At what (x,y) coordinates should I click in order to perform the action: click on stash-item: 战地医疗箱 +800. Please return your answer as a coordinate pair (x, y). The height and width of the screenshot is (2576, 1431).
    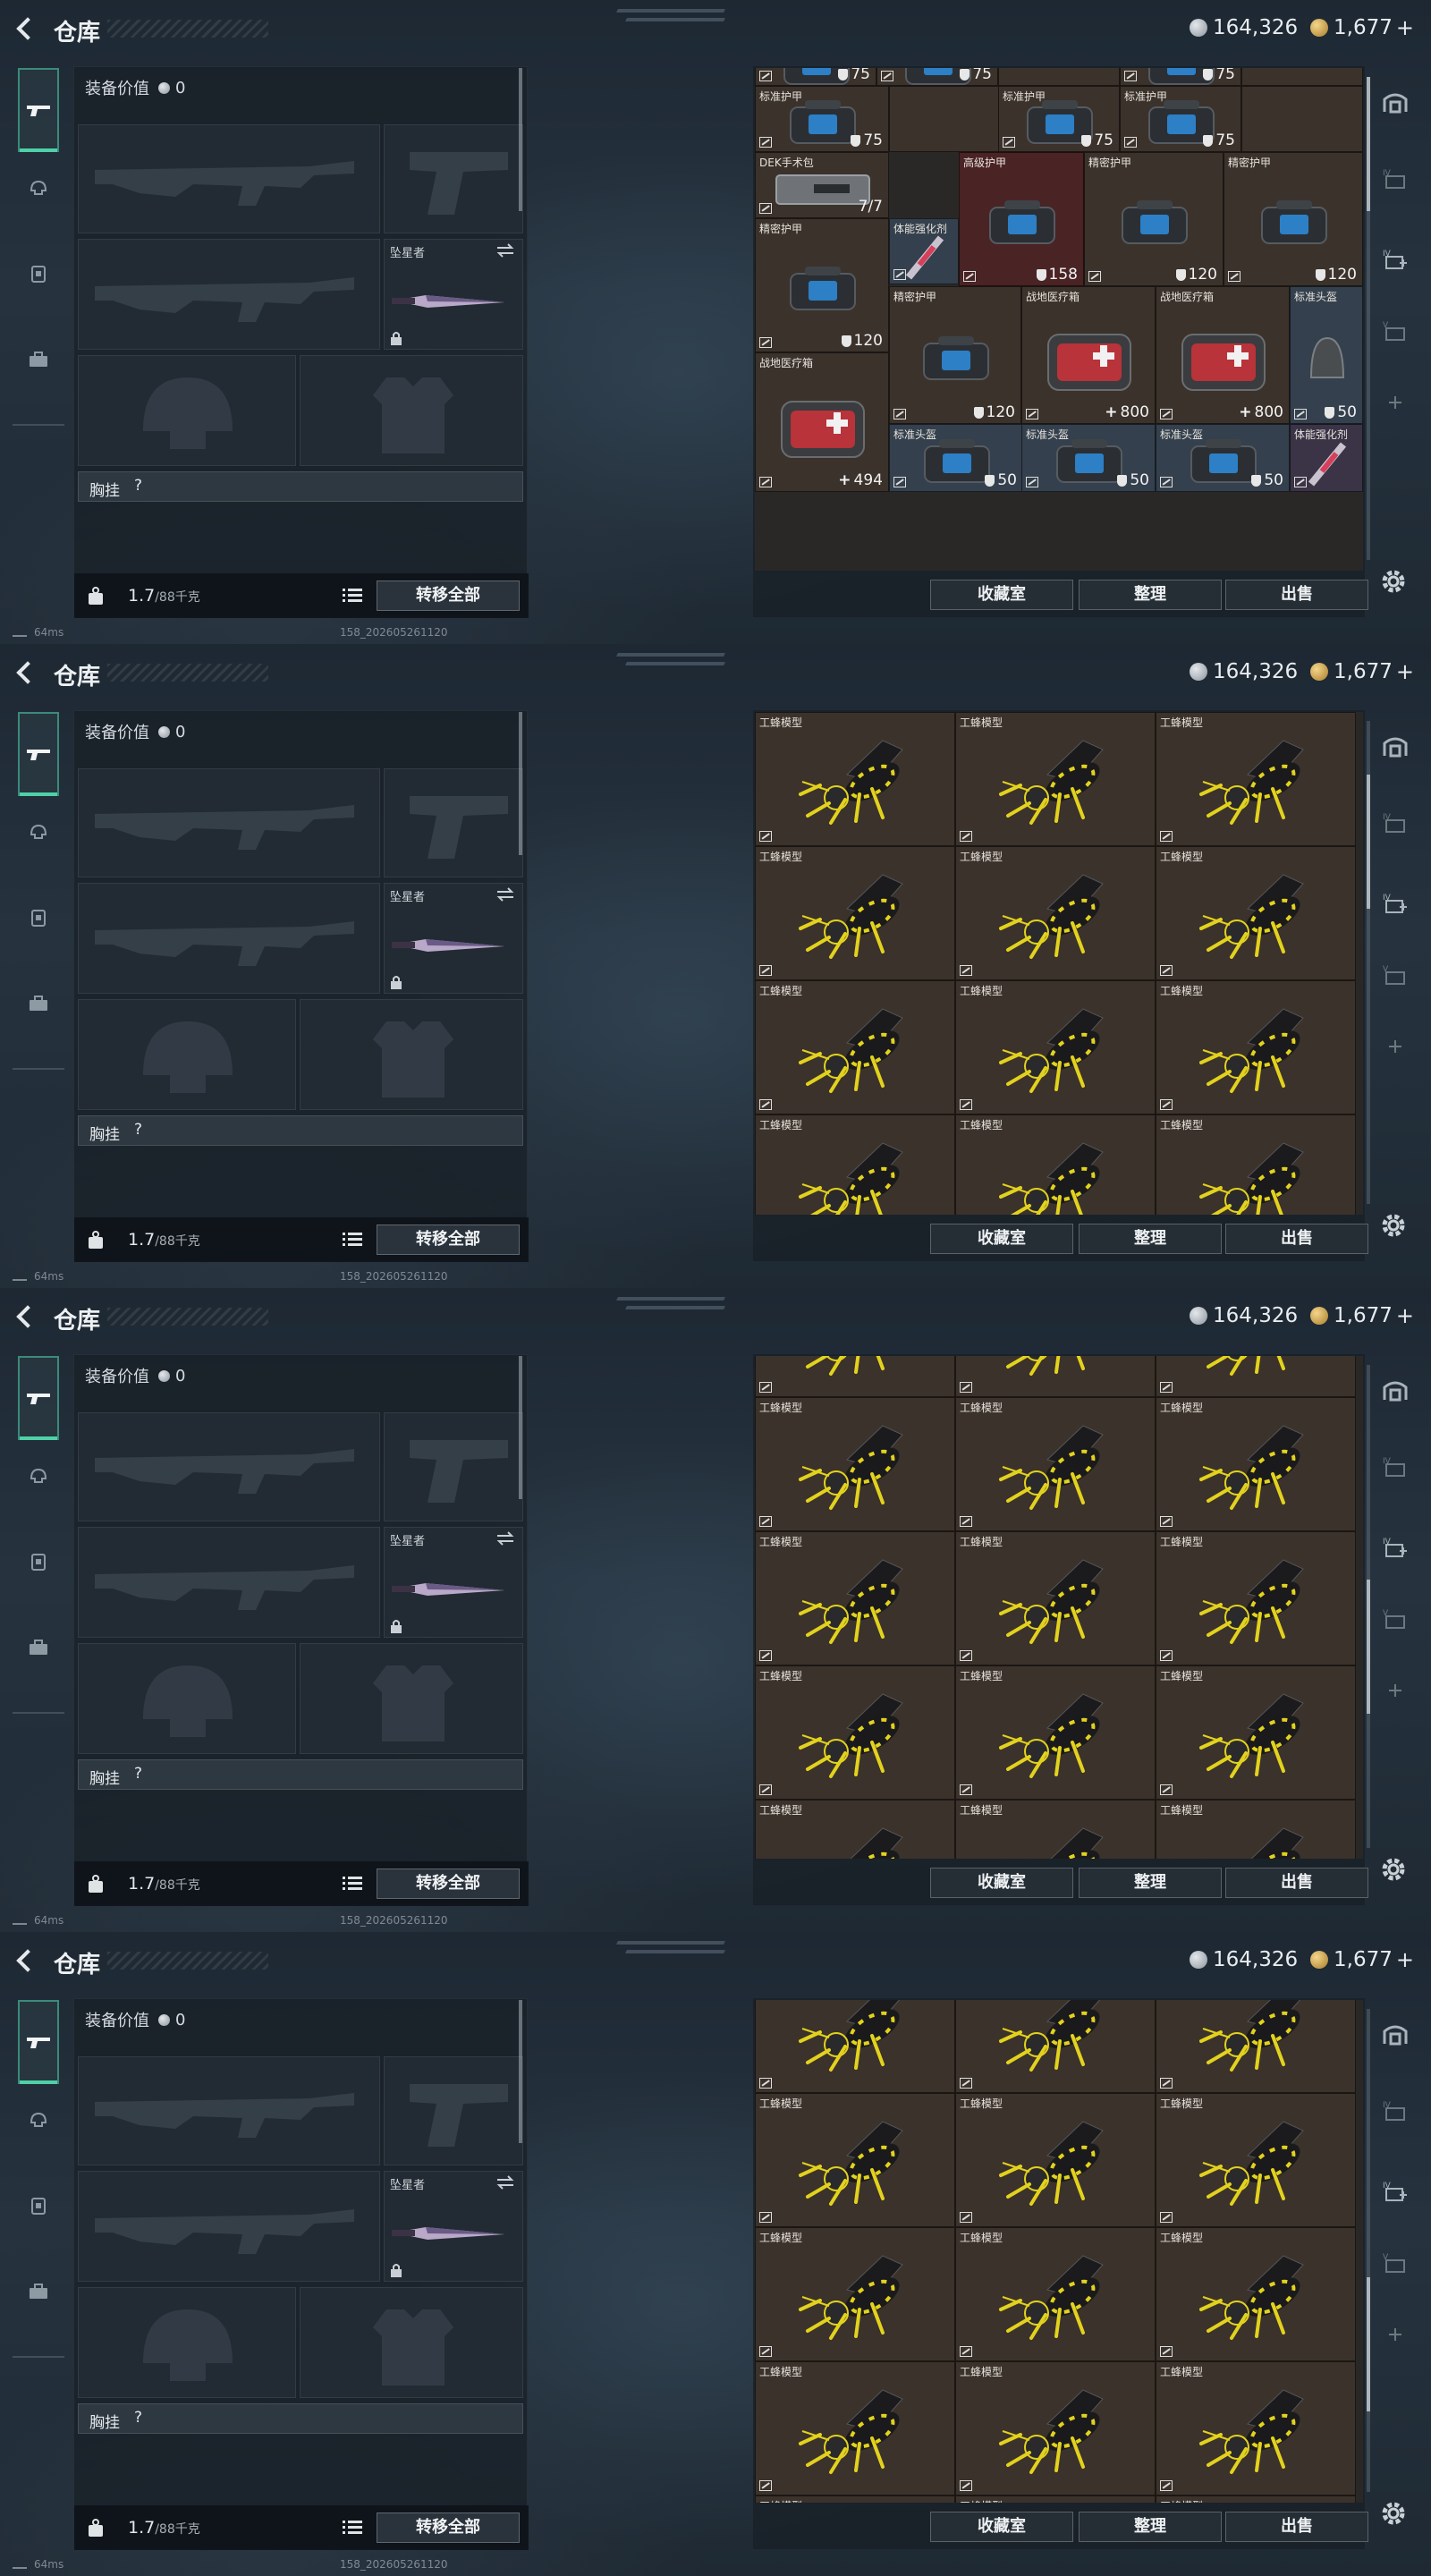
    Looking at the image, I should click on (1088, 355).